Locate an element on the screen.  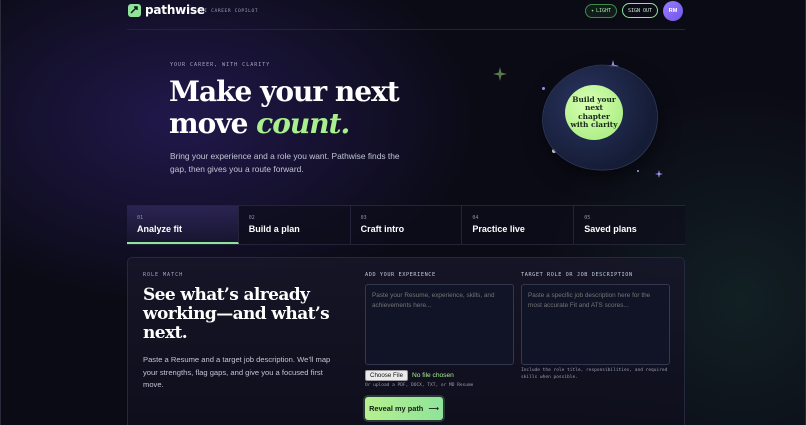
arrow-right-icon: ⟶ is located at coordinates (433, 408).